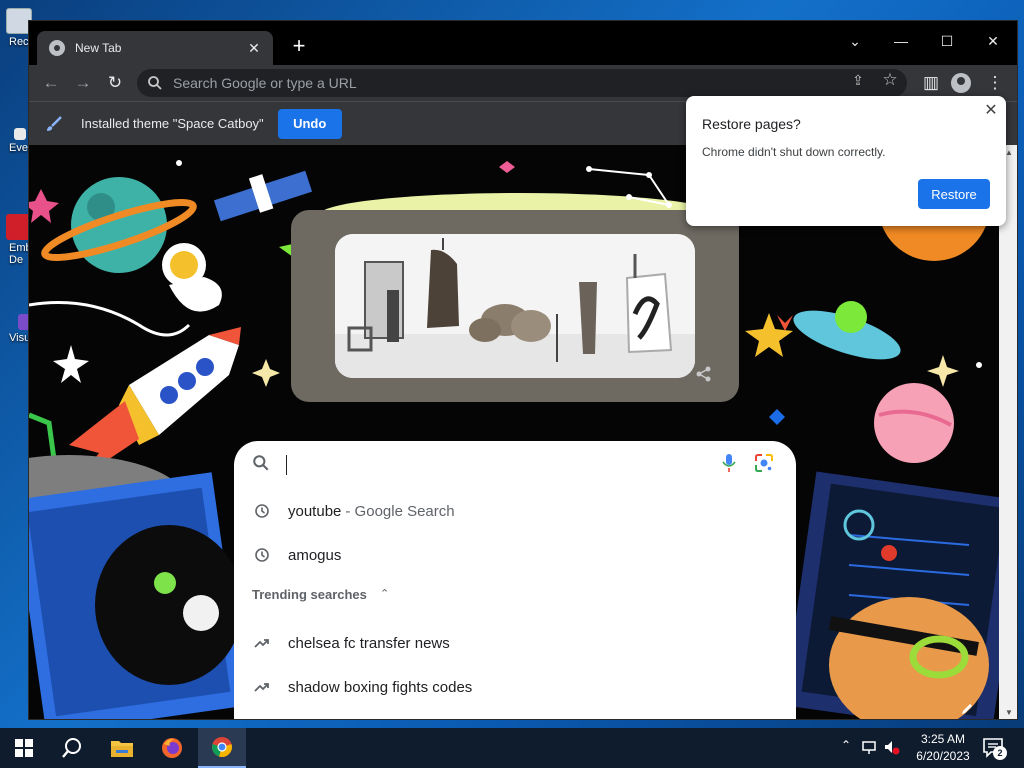 Image resolution: width=1024 pixels, height=768 pixels. What do you see at coordinates (858, 80) in the screenshot?
I see `share-icon: ⇪` at bounding box center [858, 80].